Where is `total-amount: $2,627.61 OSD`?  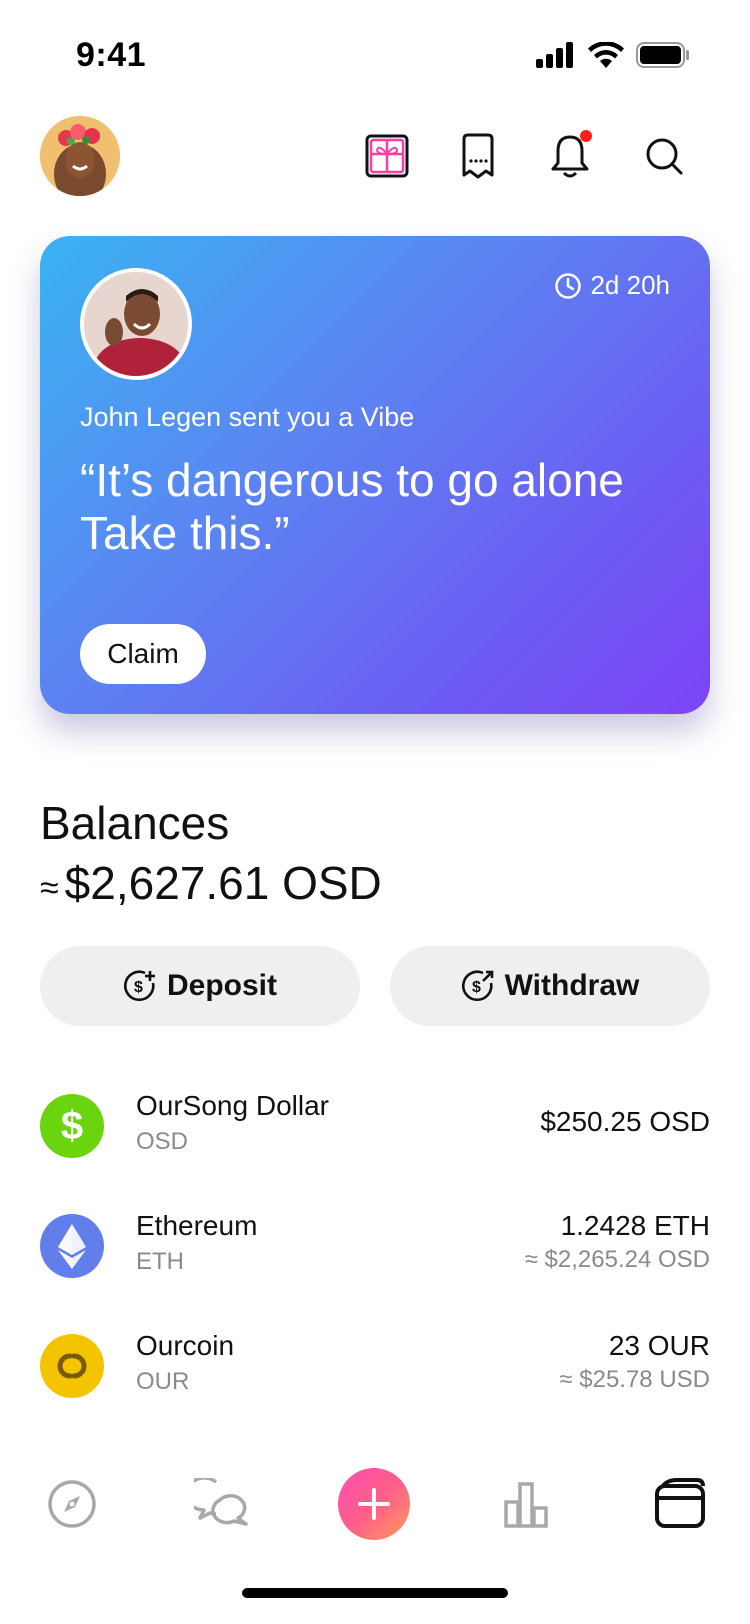
total-amount: $2,627.61 OSD is located at coordinates (223, 883).